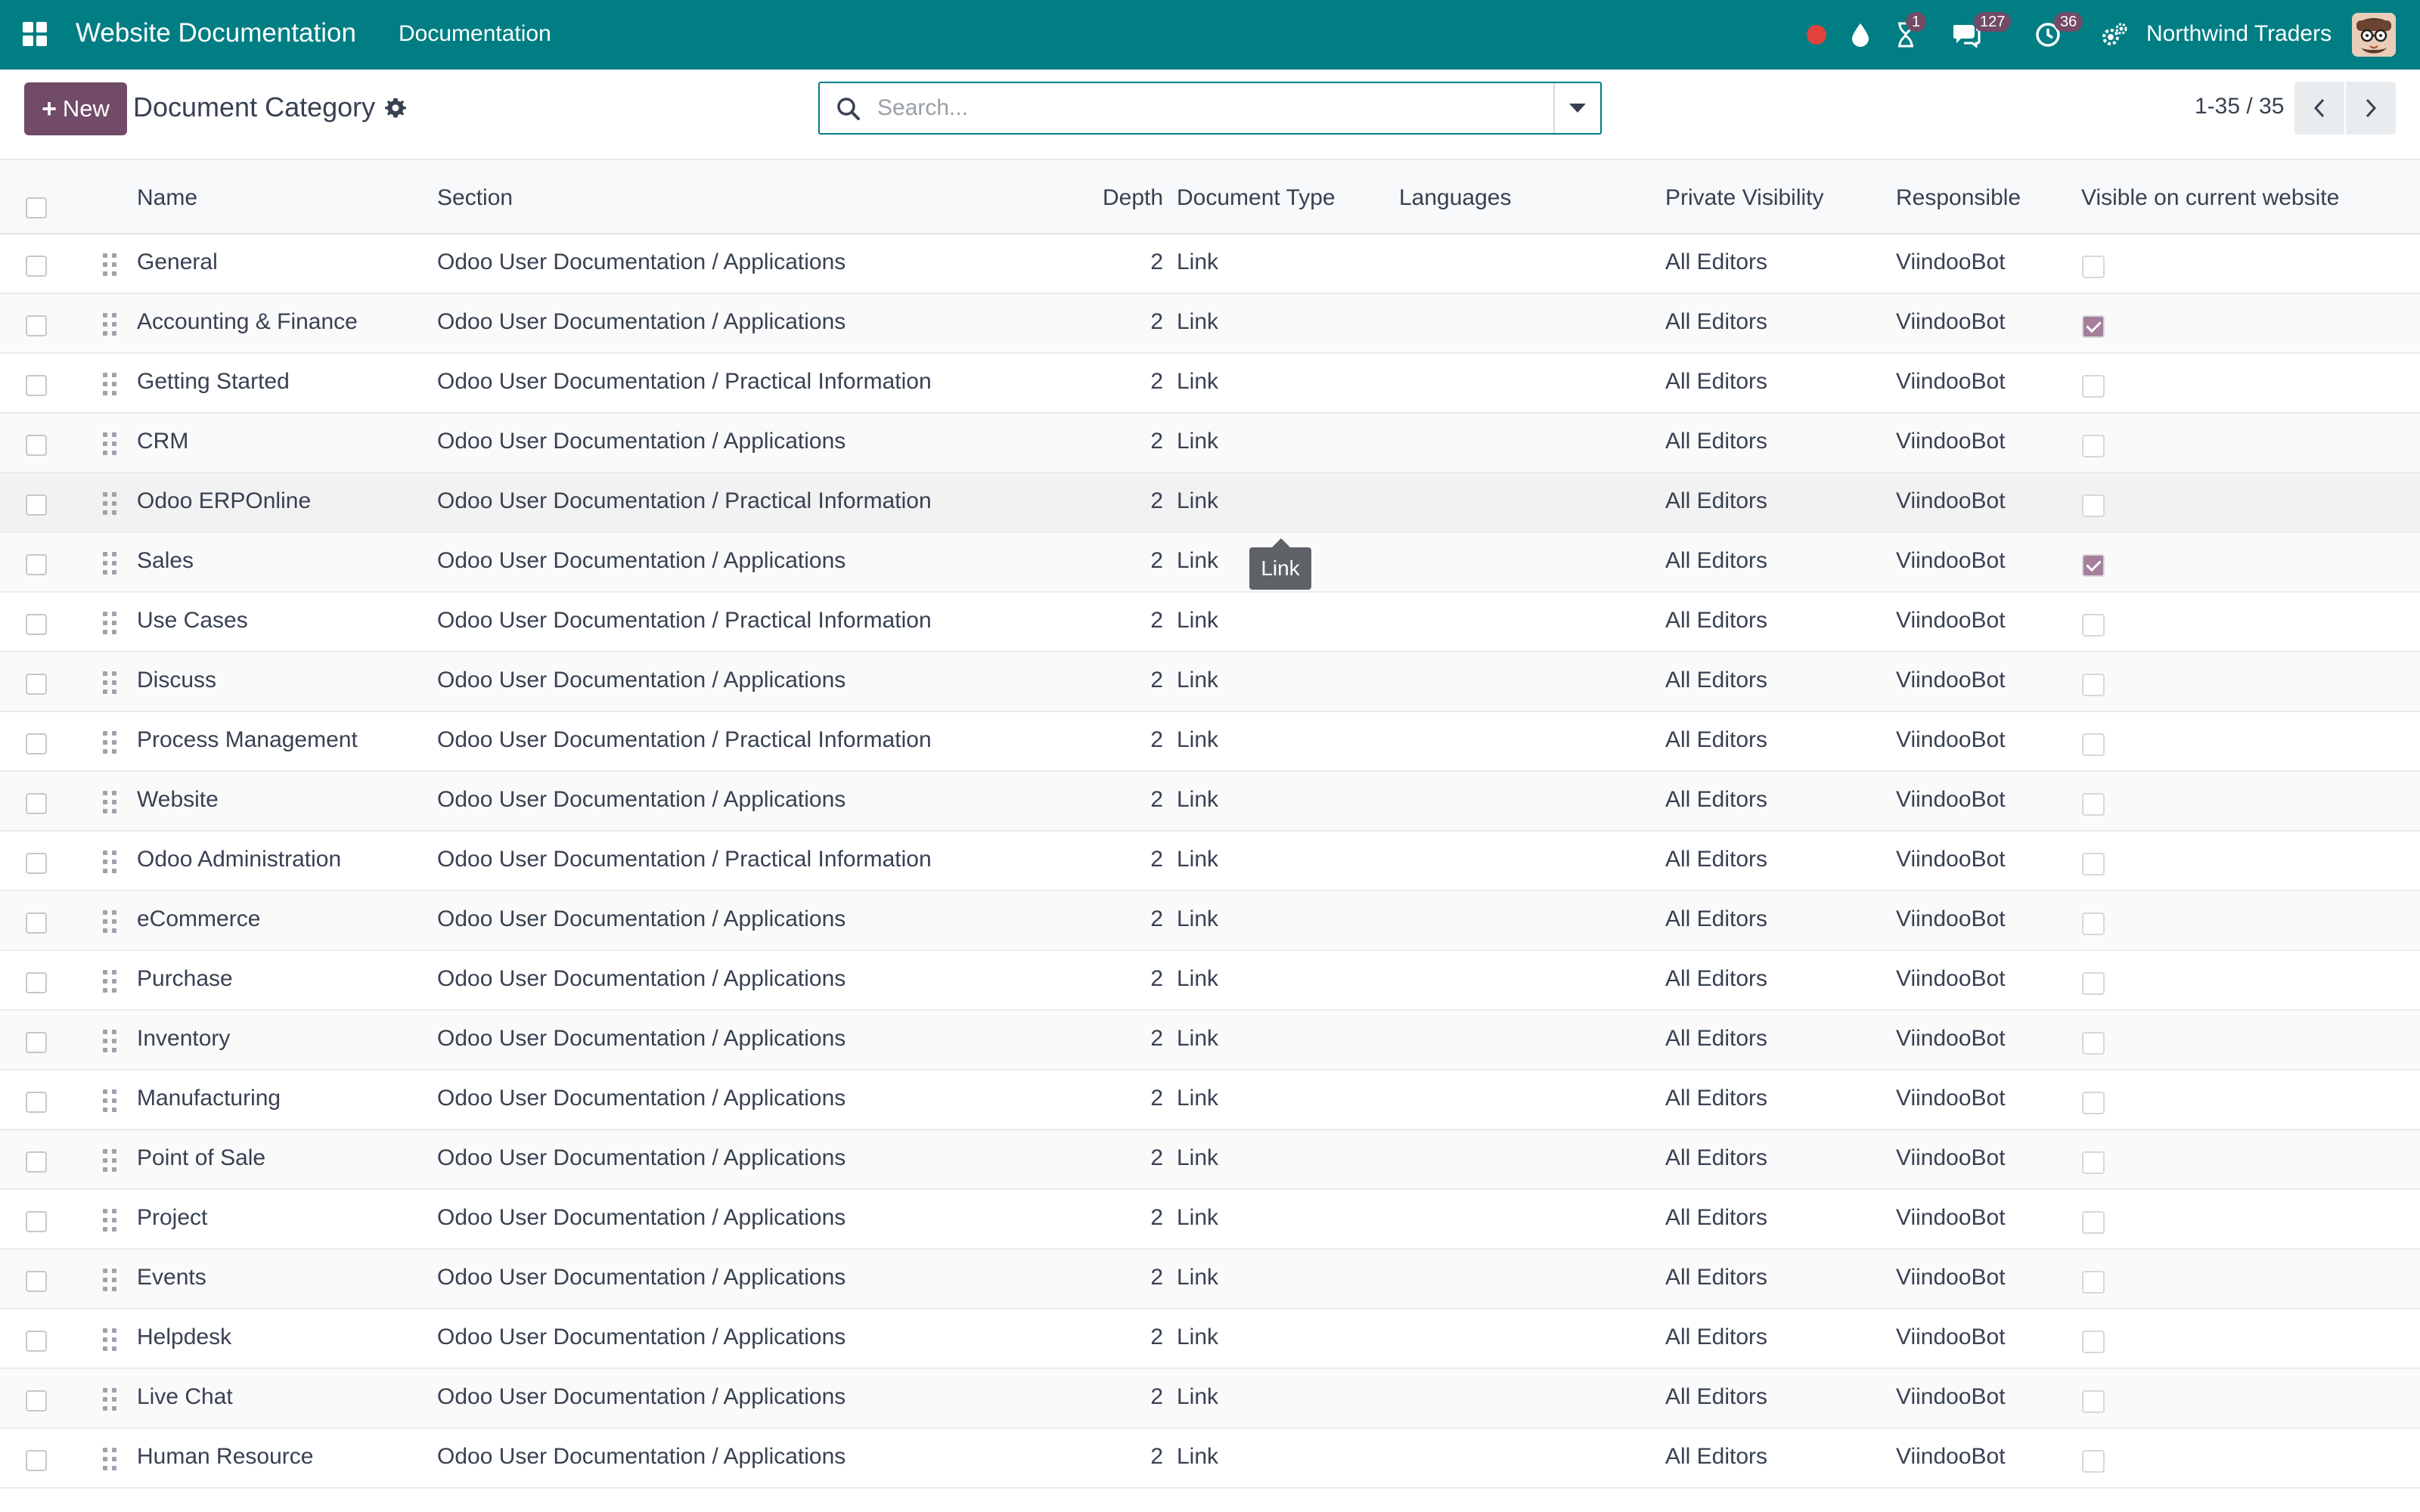  What do you see at coordinates (475, 34) in the screenshot?
I see `menu-item-documentation: Documentation` at bounding box center [475, 34].